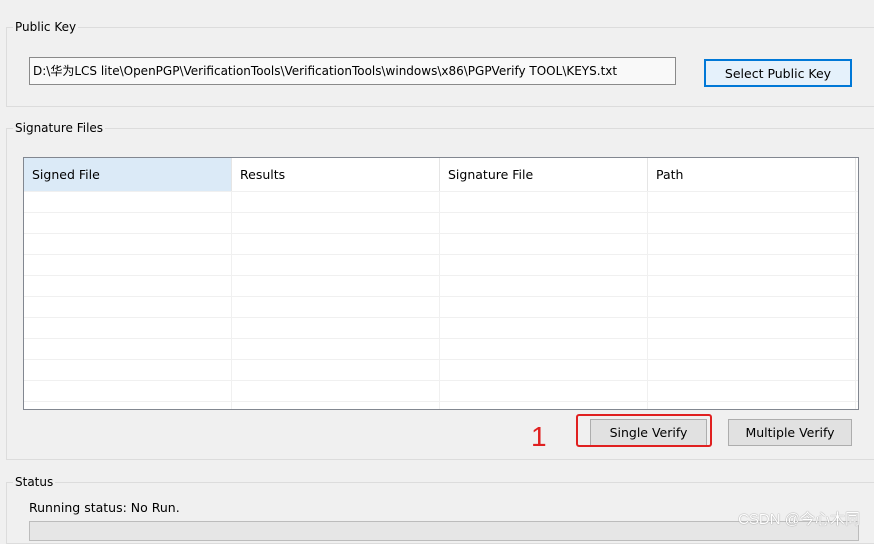  What do you see at coordinates (752, 174) in the screenshot?
I see `column-header-path: Path` at bounding box center [752, 174].